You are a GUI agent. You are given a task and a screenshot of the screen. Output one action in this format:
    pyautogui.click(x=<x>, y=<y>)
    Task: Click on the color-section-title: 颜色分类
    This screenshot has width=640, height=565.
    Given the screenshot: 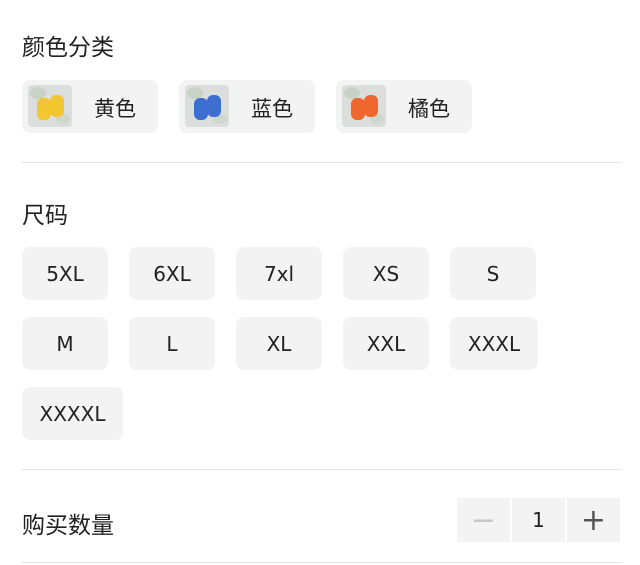 What is the action you would take?
    pyautogui.click(x=68, y=48)
    